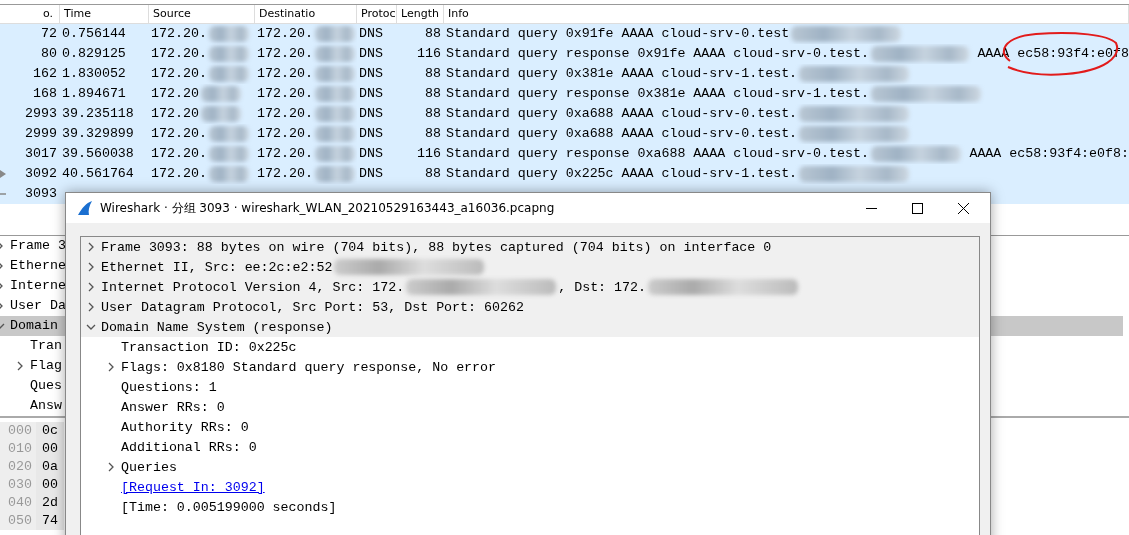  What do you see at coordinates (38, 286) in the screenshot?
I see `tree-item: Interne` at bounding box center [38, 286].